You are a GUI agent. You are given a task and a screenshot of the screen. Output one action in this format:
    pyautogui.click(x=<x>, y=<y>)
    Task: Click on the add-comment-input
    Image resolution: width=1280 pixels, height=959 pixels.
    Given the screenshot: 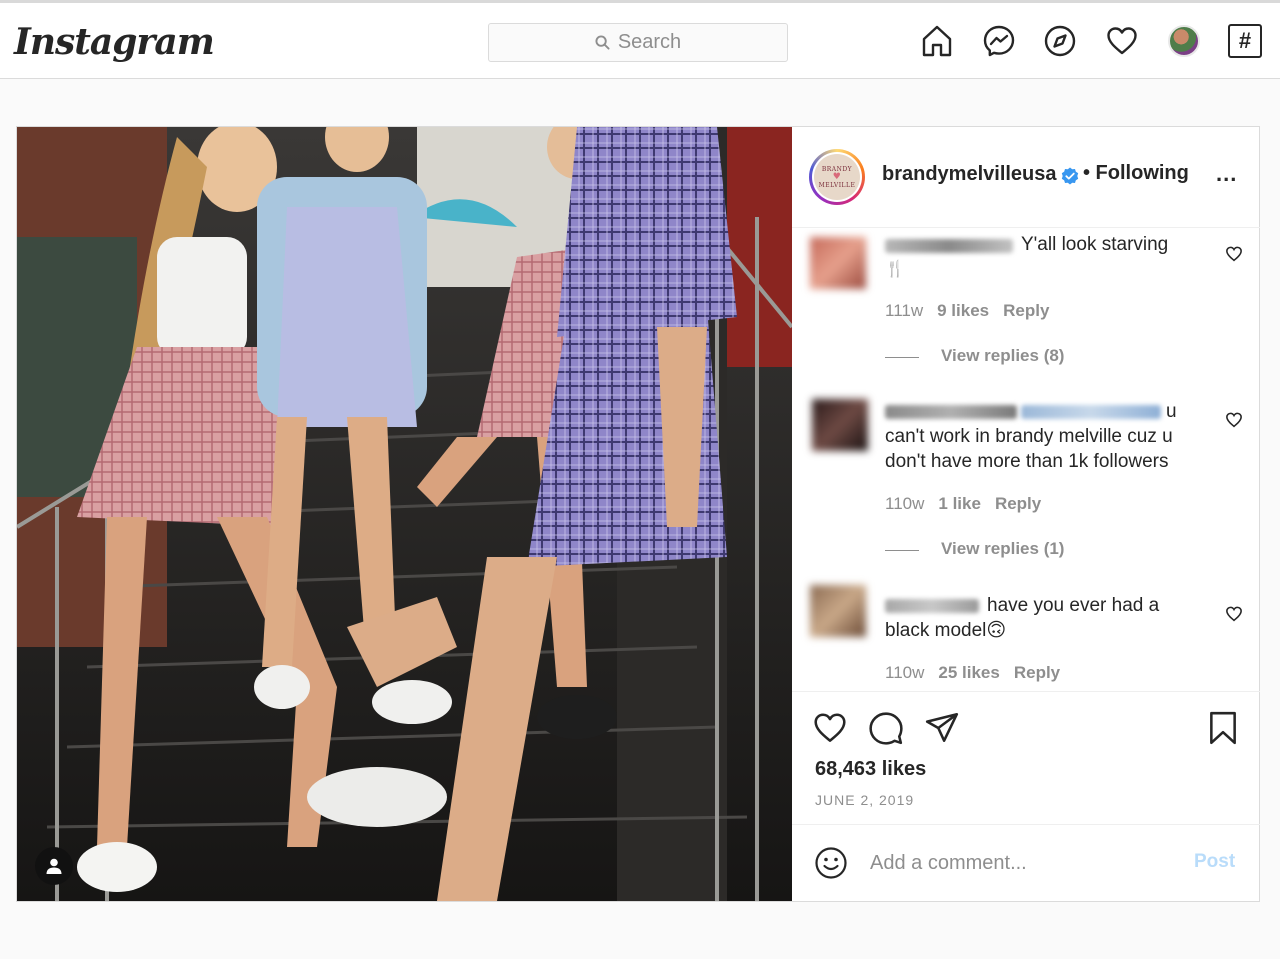 What is the action you would take?
    pyautogui.click(x=1020, y=863)
    